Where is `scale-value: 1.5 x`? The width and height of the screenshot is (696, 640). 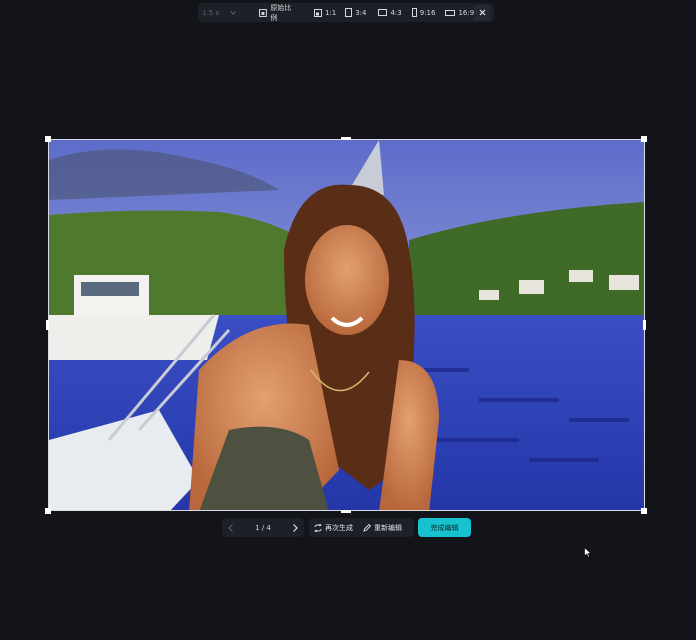 scale-value: 1.5 x is located at coordinates (211, 12).